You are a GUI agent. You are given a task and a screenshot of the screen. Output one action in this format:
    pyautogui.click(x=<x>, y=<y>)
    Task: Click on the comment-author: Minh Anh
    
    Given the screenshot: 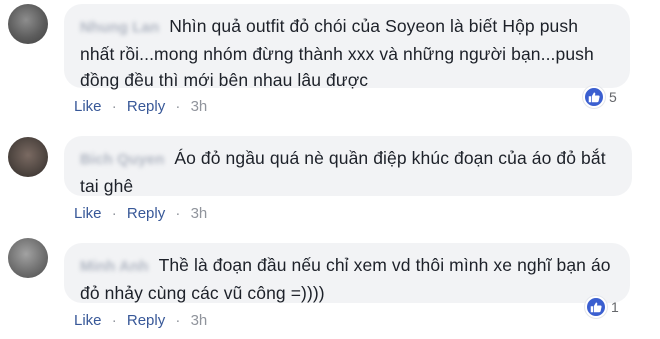 What is the action you would take?
    pyautogui.click(x=114, y=267)
    